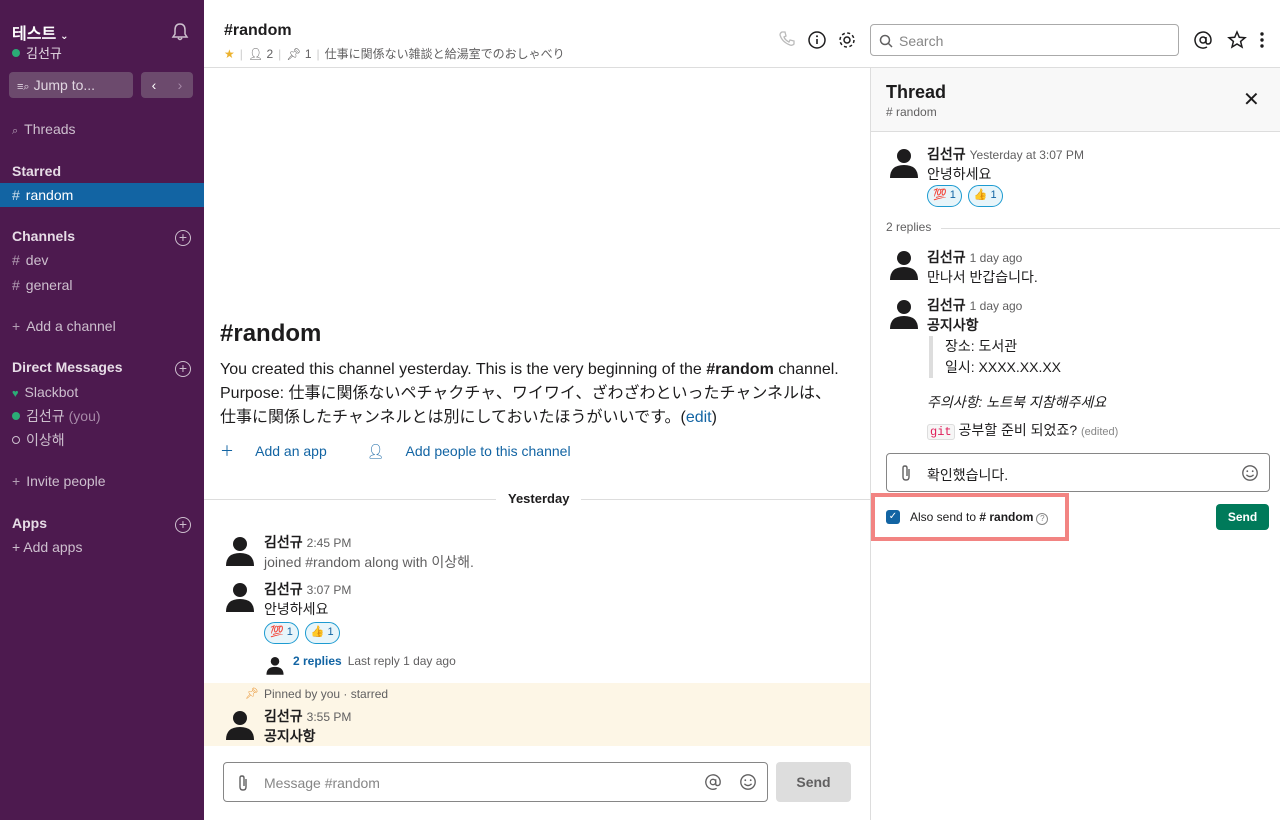 The height and width of the screenshot is (820, 1280). I want to click on back-arrow-icon: ‹, so click(154, 85).